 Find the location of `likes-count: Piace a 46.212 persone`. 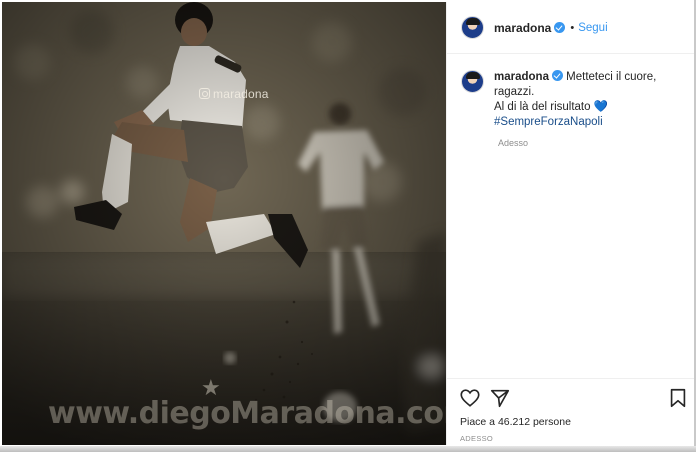

likes-count: Piace a 46.212 persone is located at coordinates (515, 422).